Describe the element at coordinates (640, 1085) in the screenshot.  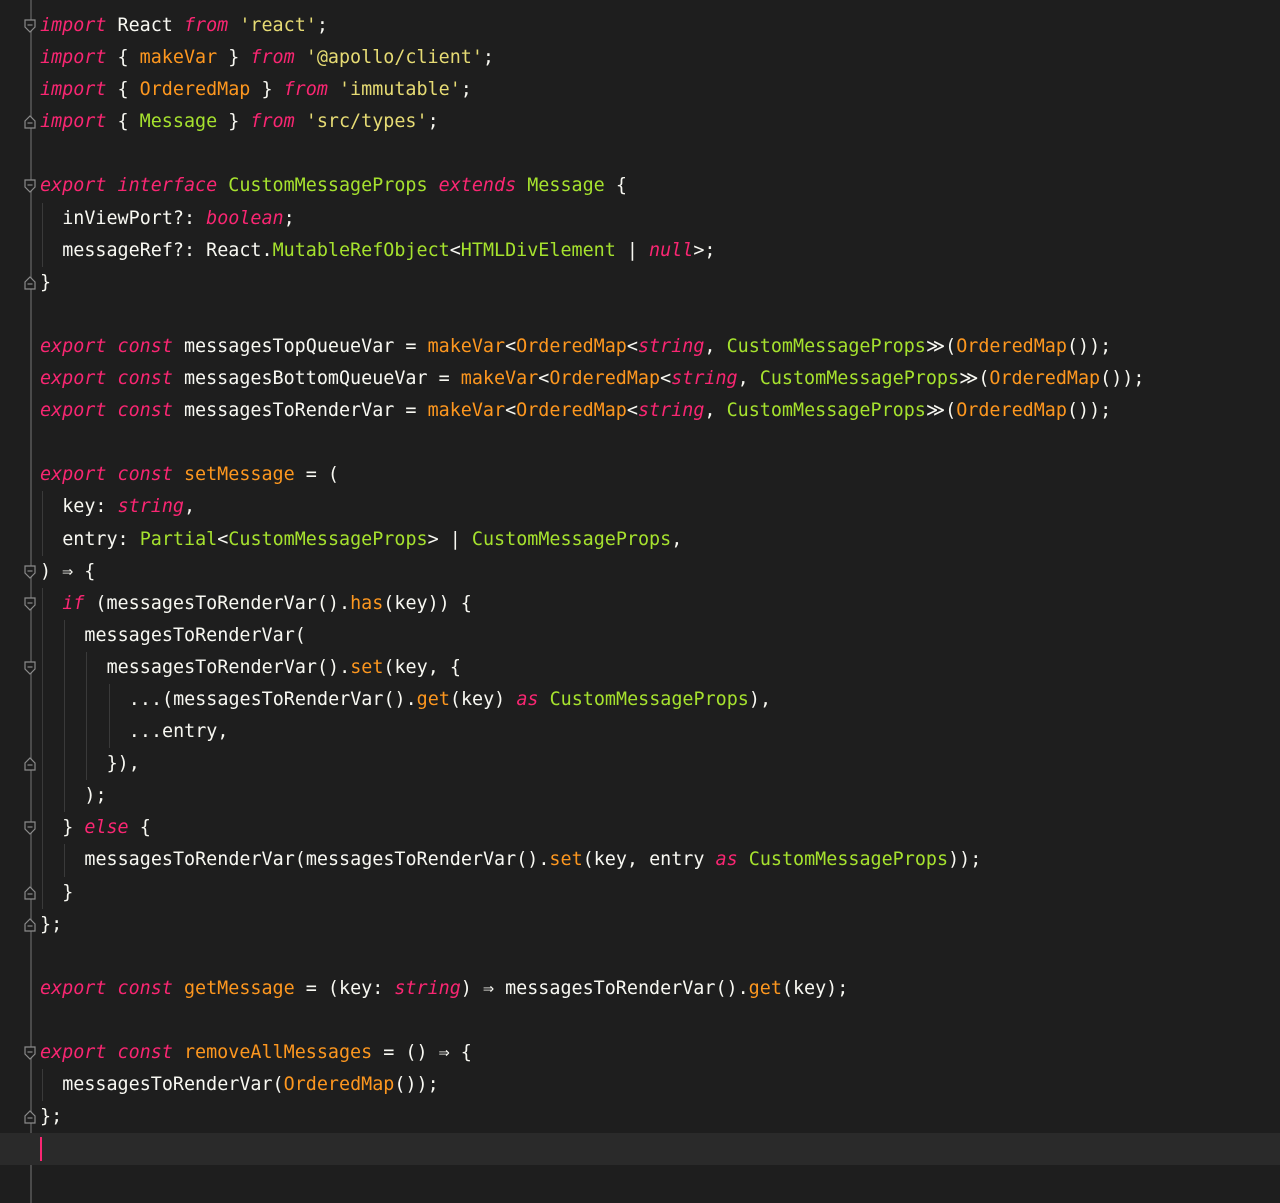
I see `code-line: messagesToRenderVar(OrderedMap());` at that location.